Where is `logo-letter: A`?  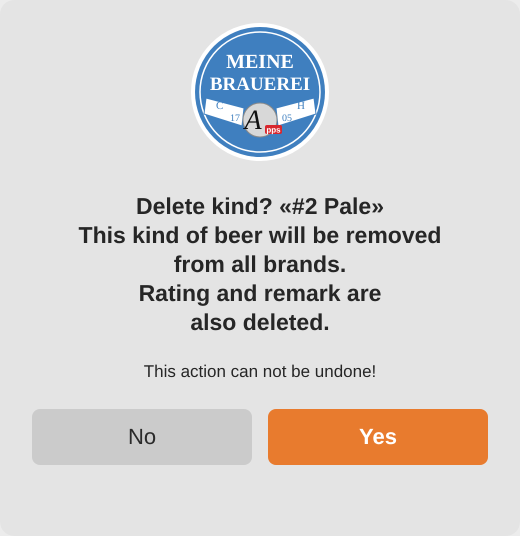
logo-letter: A is located at coordinates (253, 120).